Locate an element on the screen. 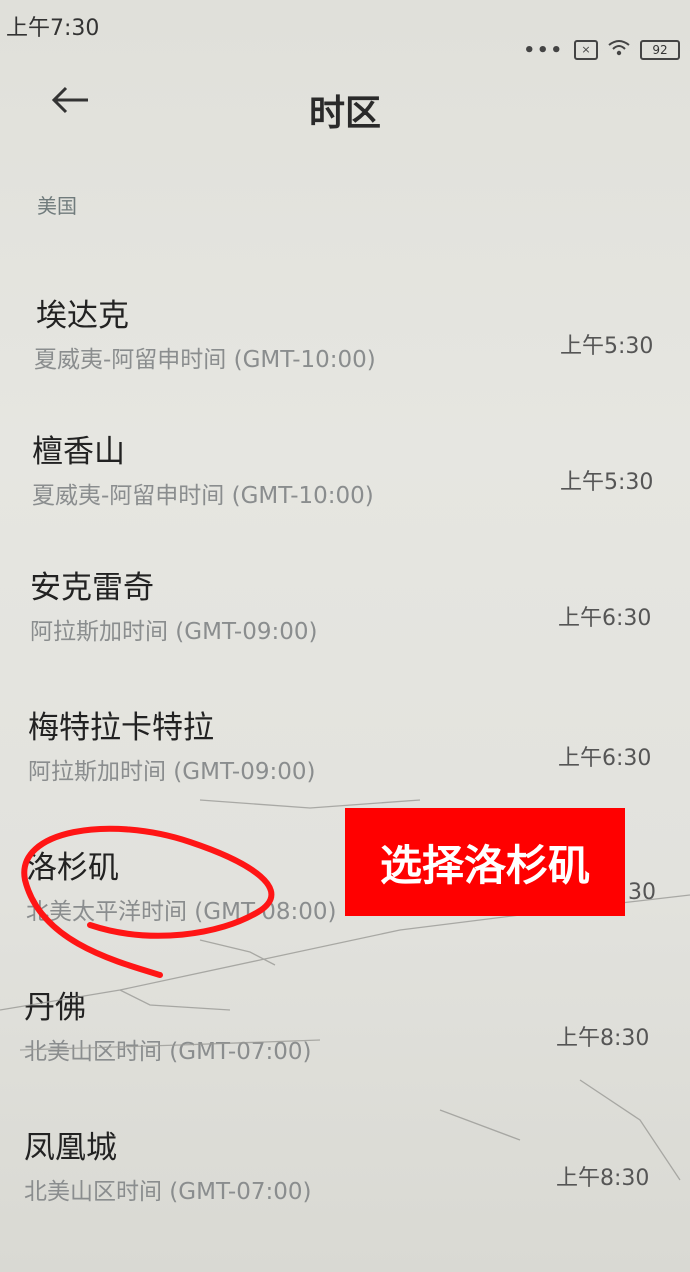 This screenshot has width=690, height=1272. timezone-row-phoenix: 凤凰城 北美山区时间 (GMT-07:00) 上午8:30 is located at coordinates (345, 1182).